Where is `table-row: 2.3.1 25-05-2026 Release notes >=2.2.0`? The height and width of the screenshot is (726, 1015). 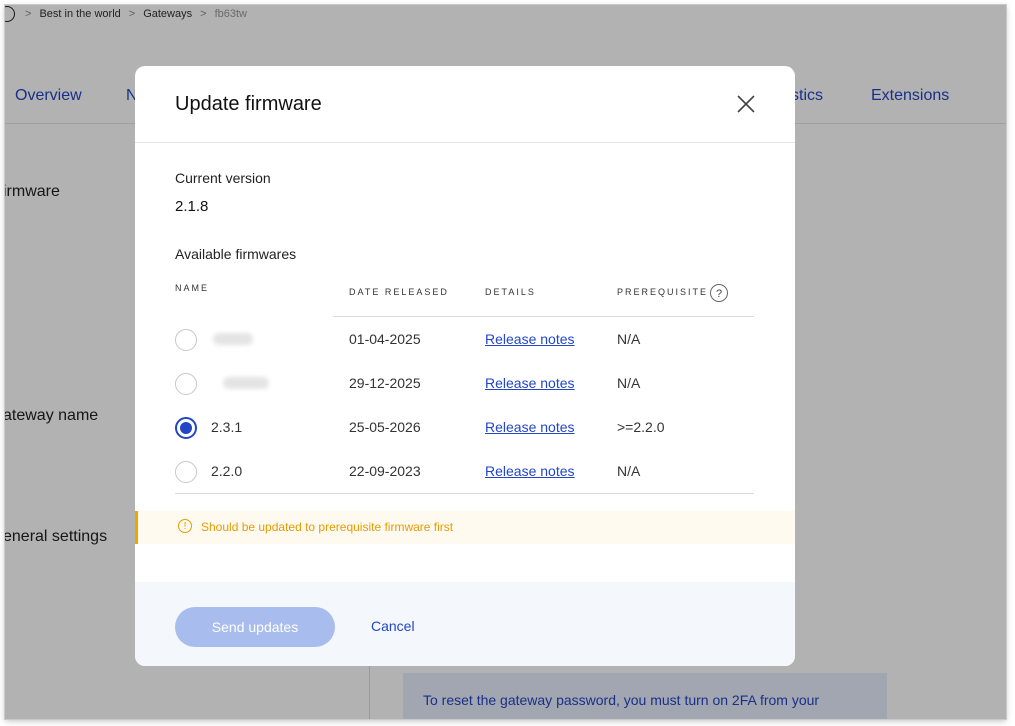
table-row: 2.3.1 25-05-2026 Release notes >=2.2.0 is located at coordinates (464, 428).